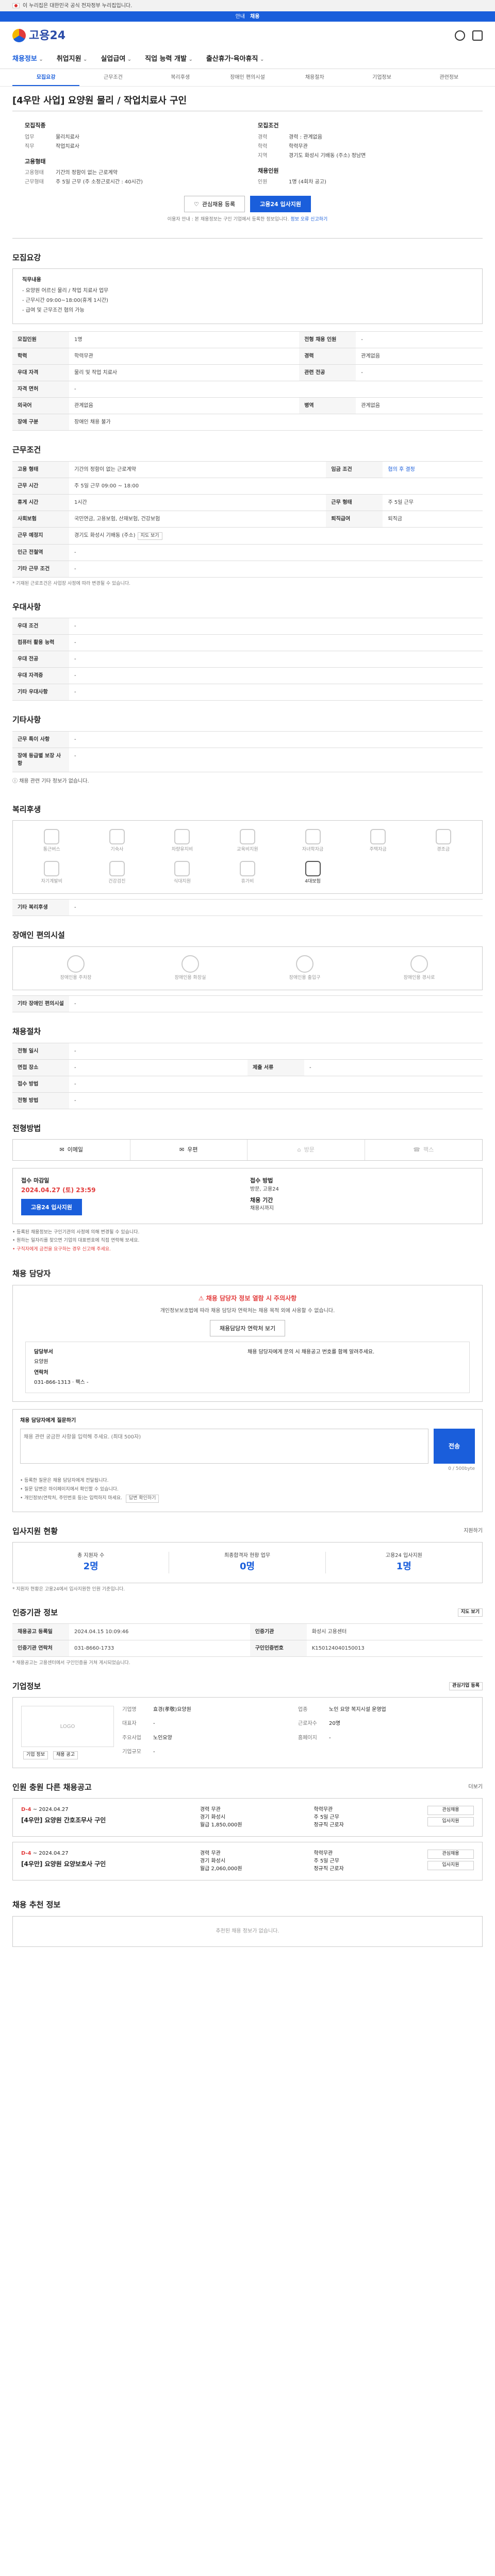 The height and width of the screenshot is (2576, 495). I want to click on menu-icon, so click(478, 35).